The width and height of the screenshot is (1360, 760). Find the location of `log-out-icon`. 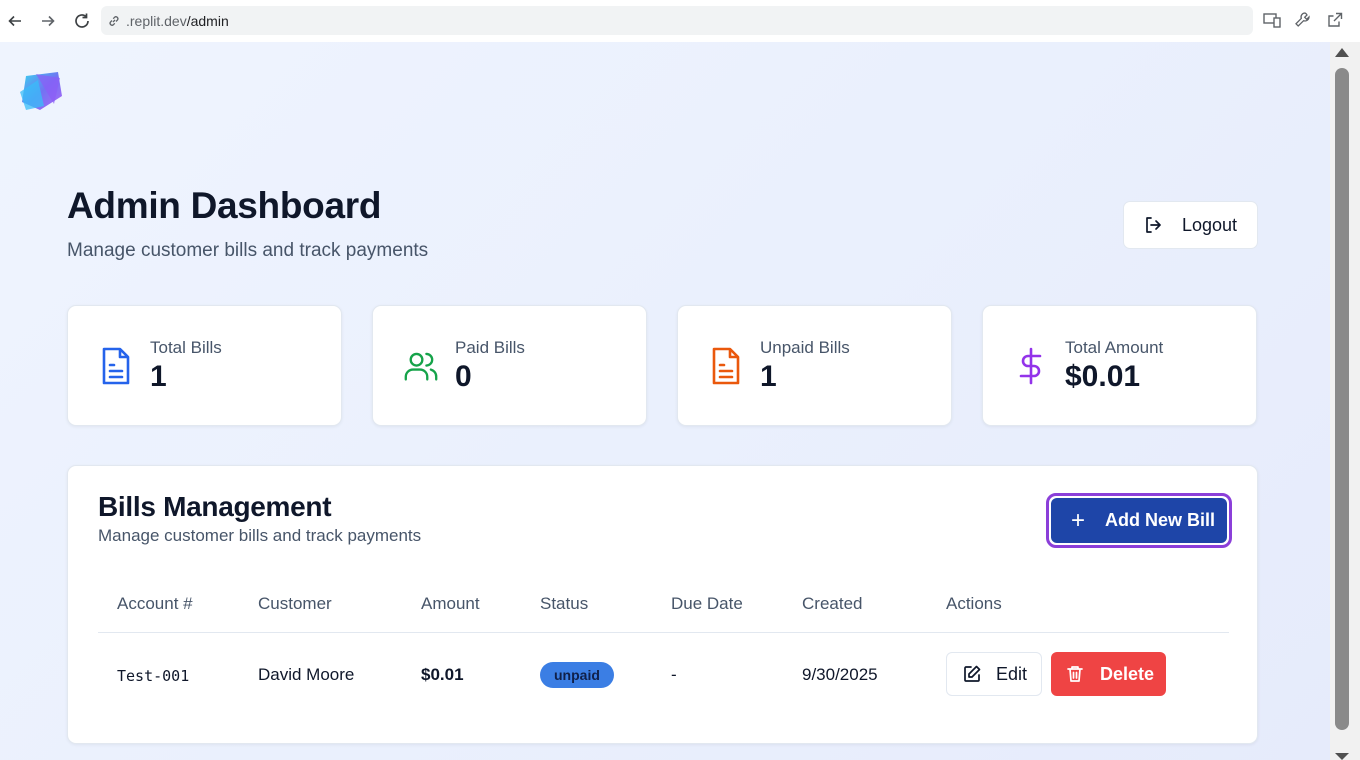

log-out-icon is located at coordinates (1153, 225).